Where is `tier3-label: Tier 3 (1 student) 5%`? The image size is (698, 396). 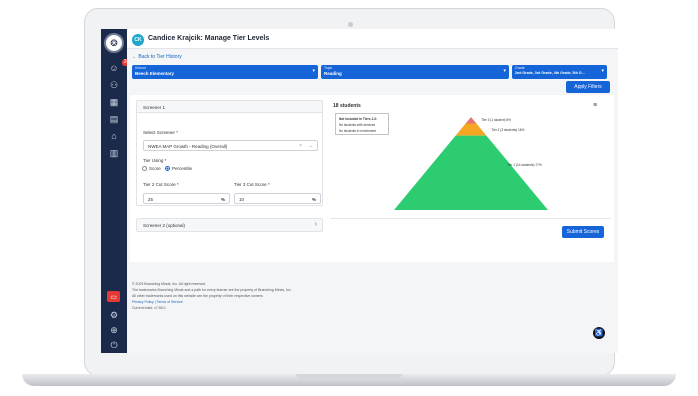
tier3-label: Tier 3 (1 student) 5% is located at coordinates (496, 120).